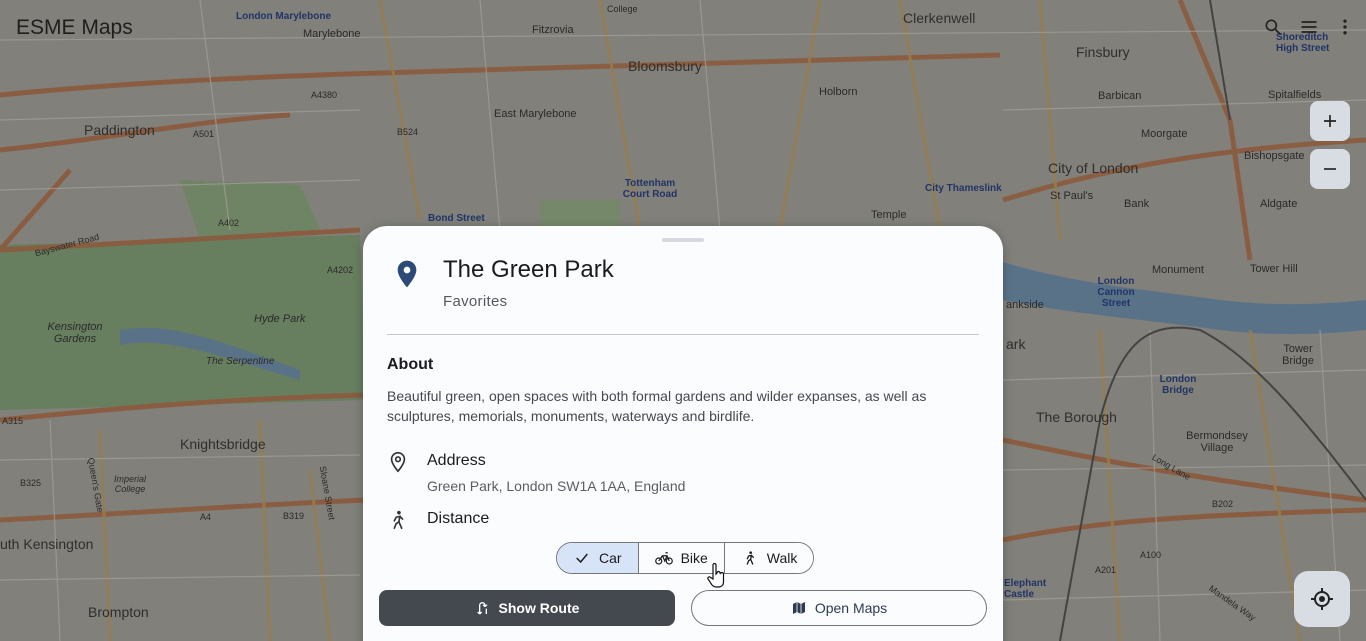 This screenshot has height=641, width=1366. I want to click on place-category: Favorites, so click(475, 301).